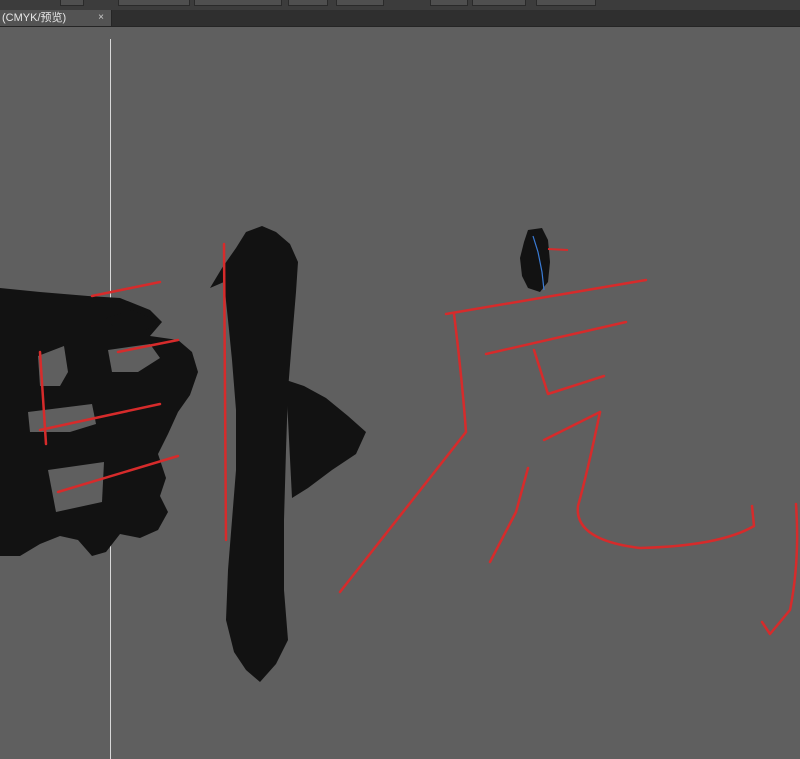  I want to click on selected-ink-object, so click(544, 260).